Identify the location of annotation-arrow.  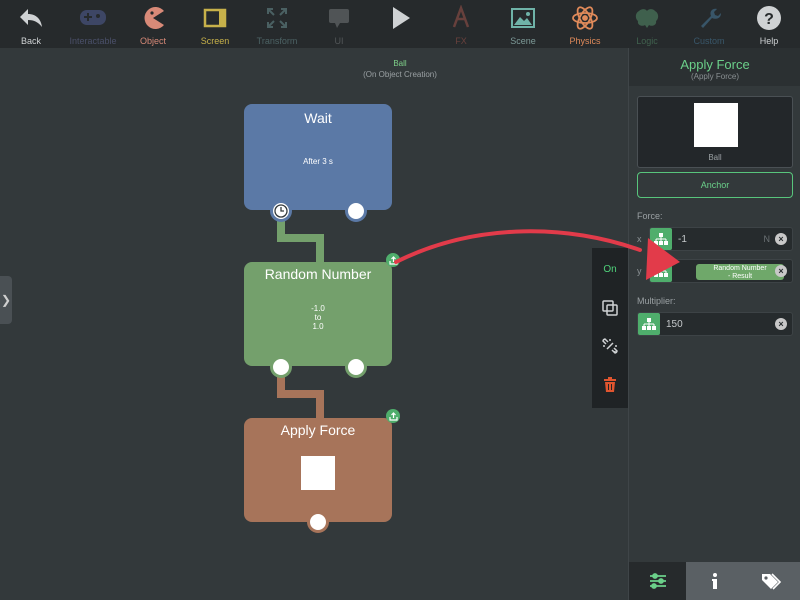
(537, 254).